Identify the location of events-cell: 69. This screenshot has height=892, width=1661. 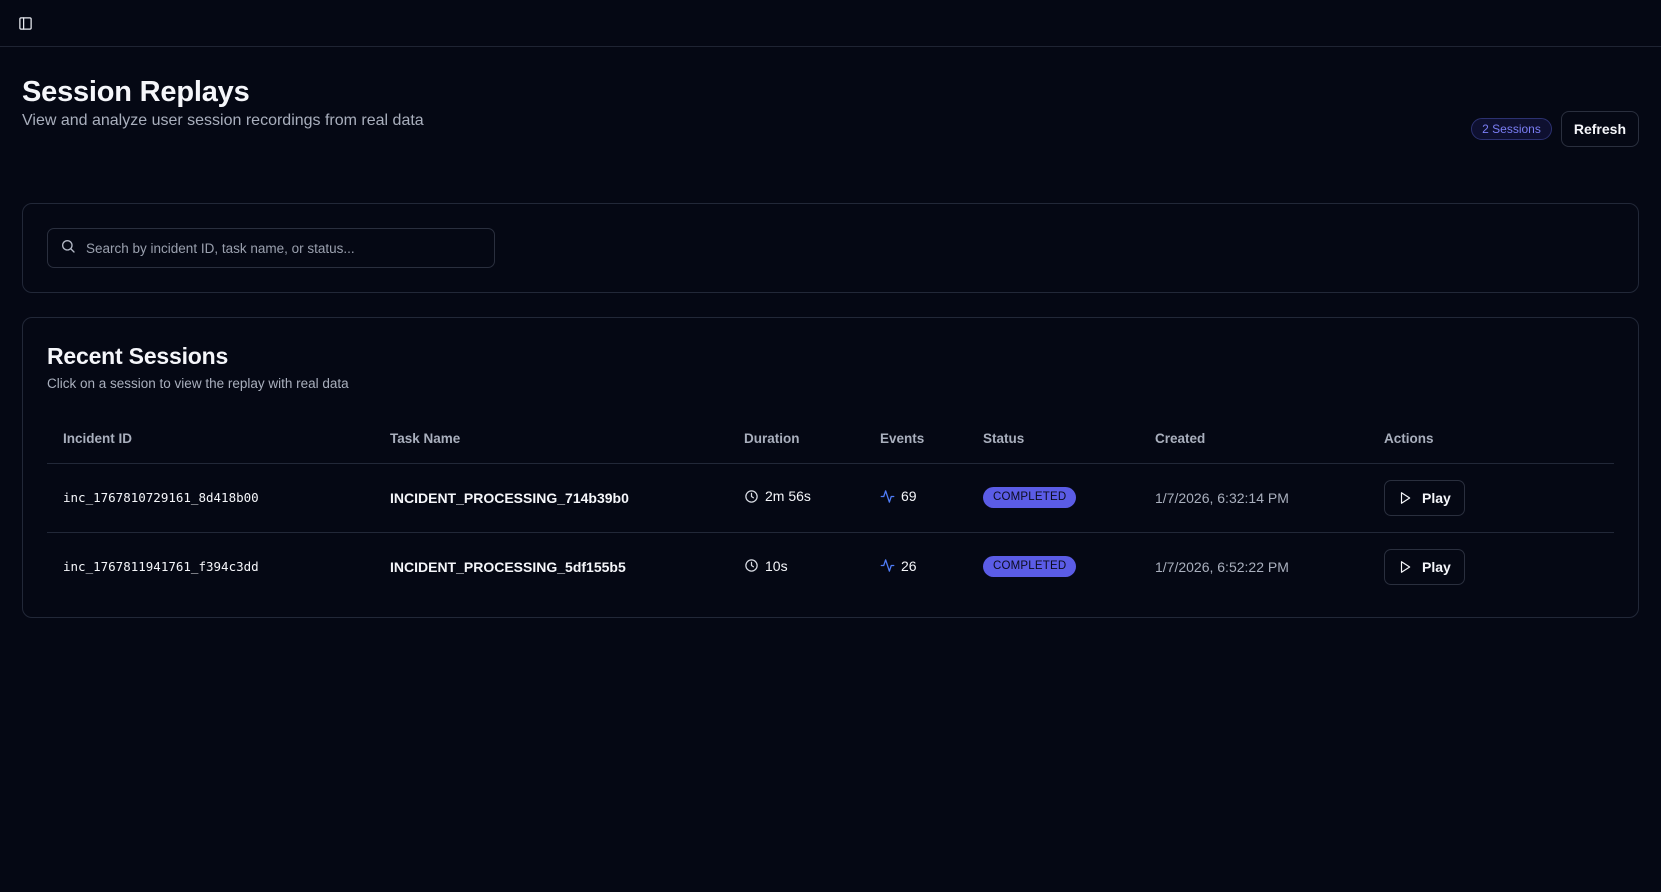
(915, 498).